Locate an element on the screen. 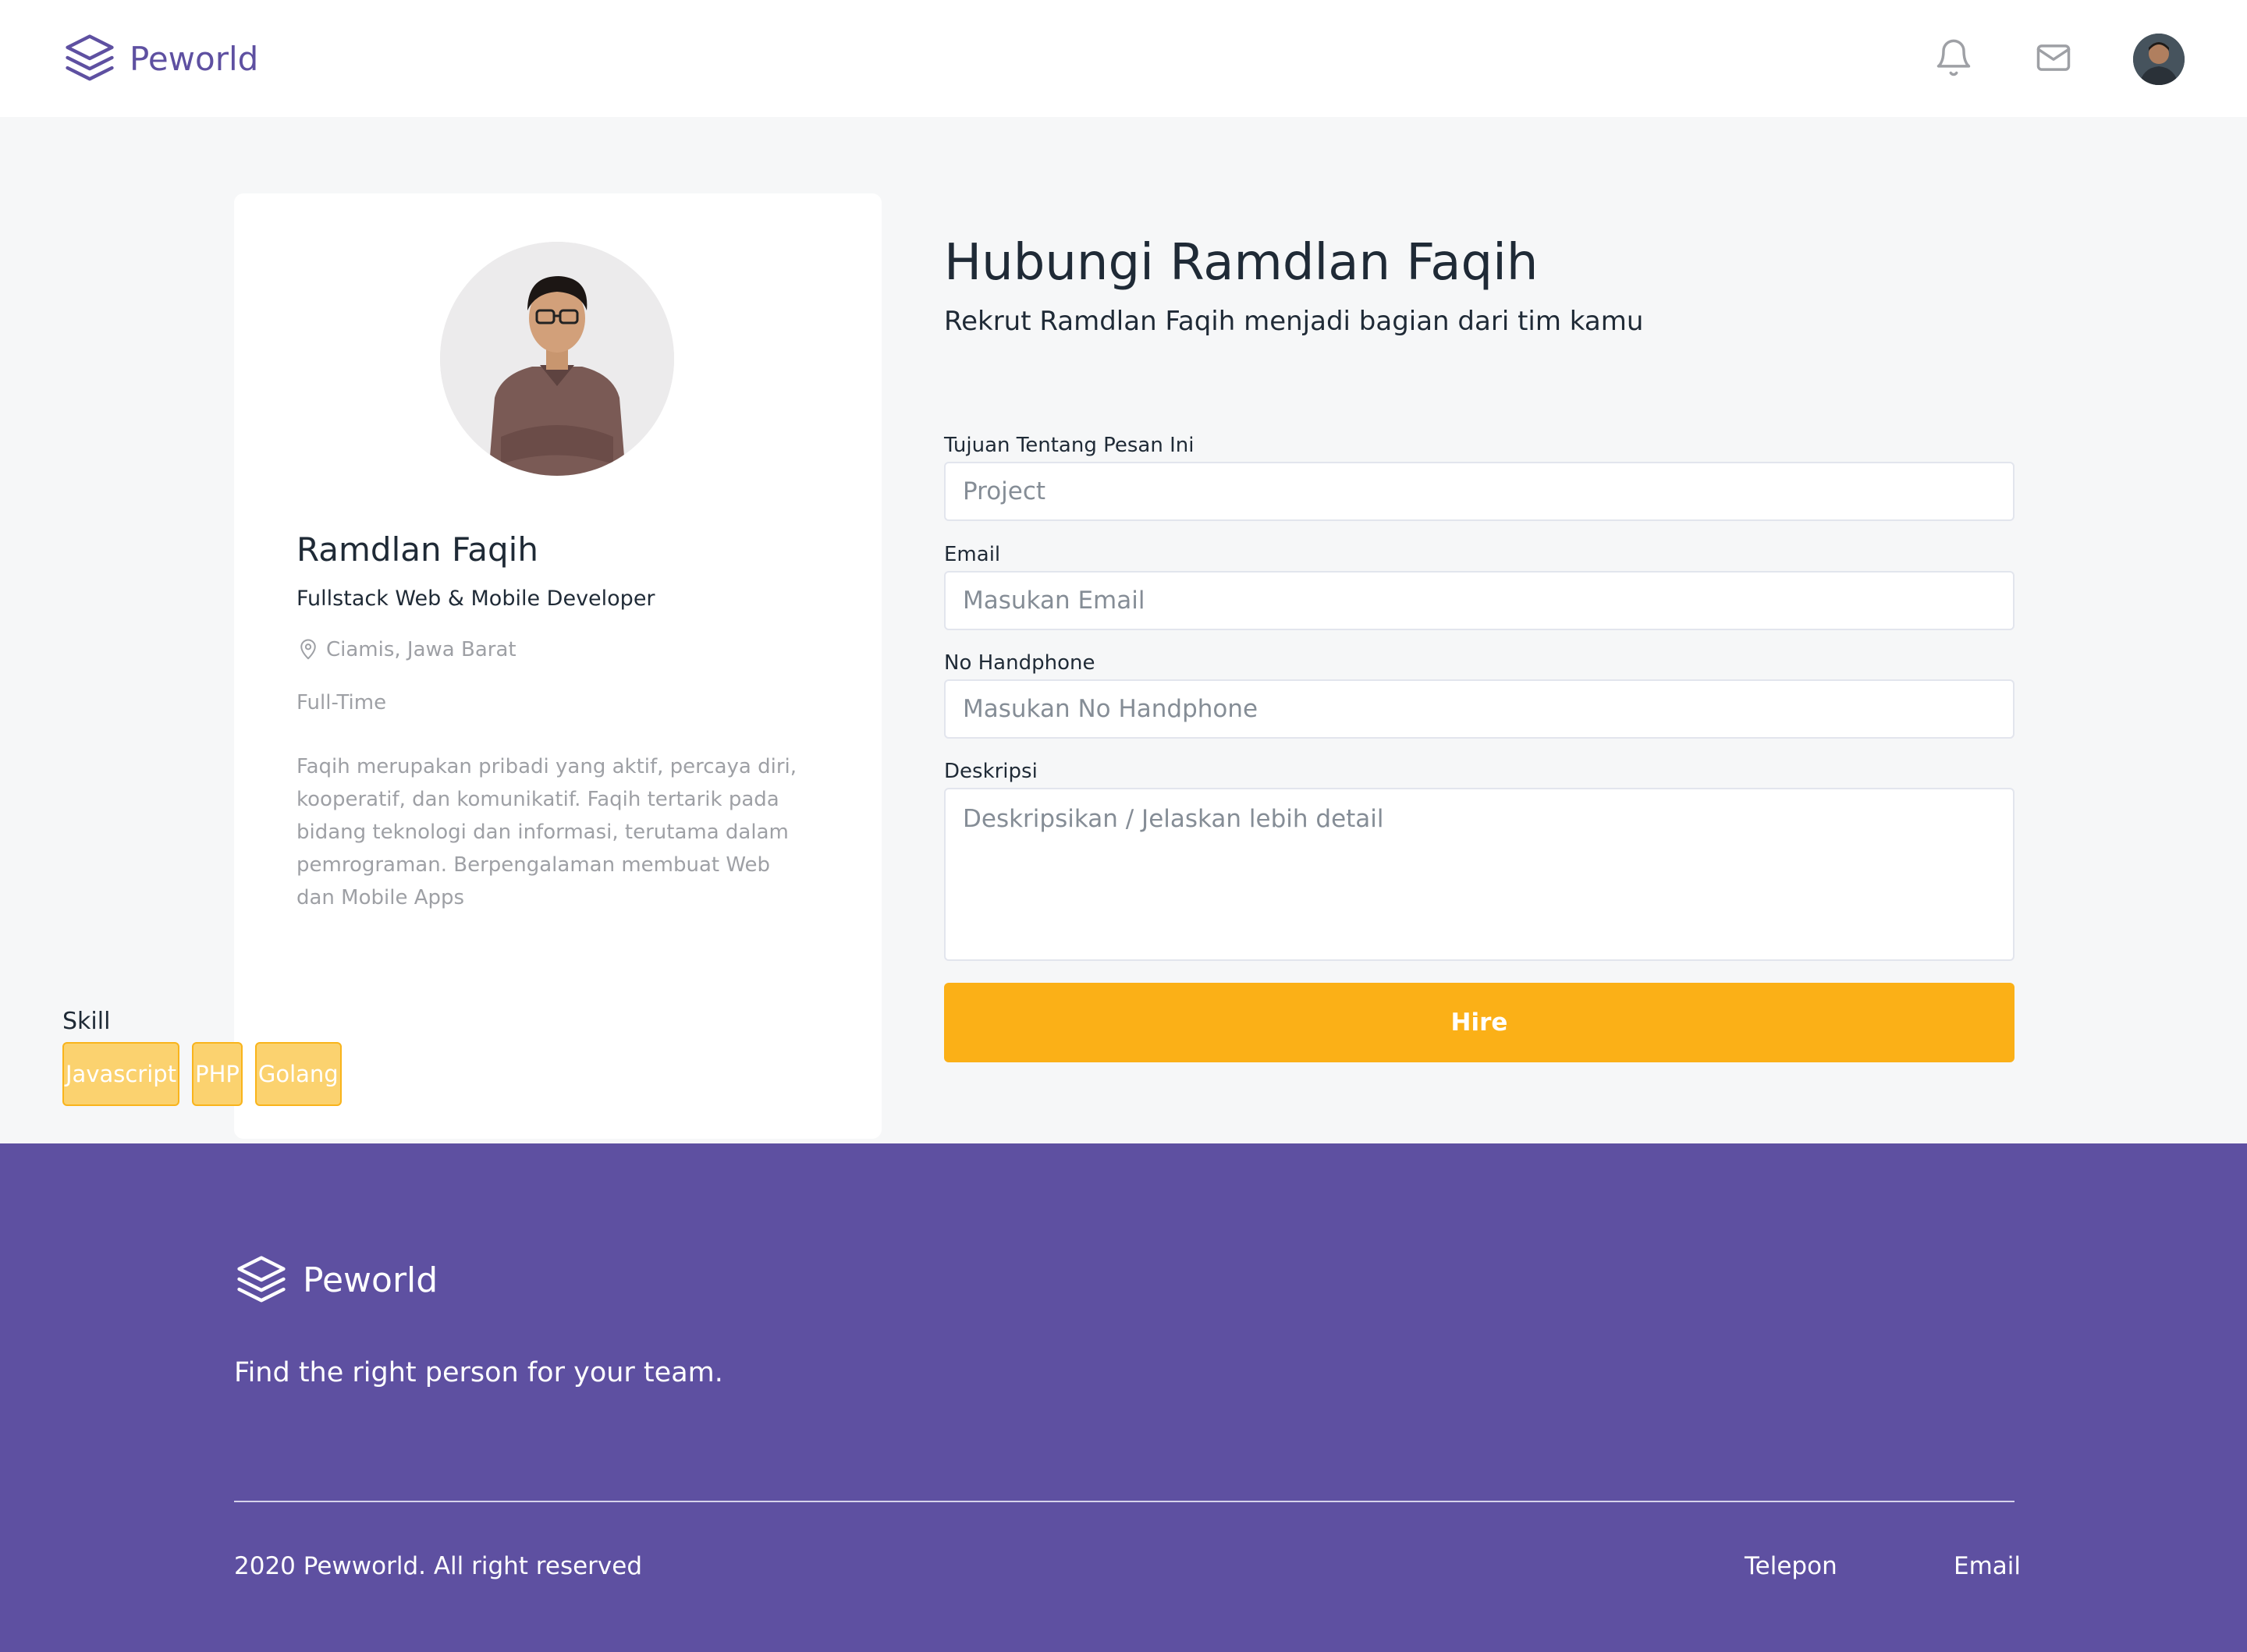 This screenshot has width=2247, height=1652. footer-tagline: Find the right person for your team. is located at coordinates (478, 1372).